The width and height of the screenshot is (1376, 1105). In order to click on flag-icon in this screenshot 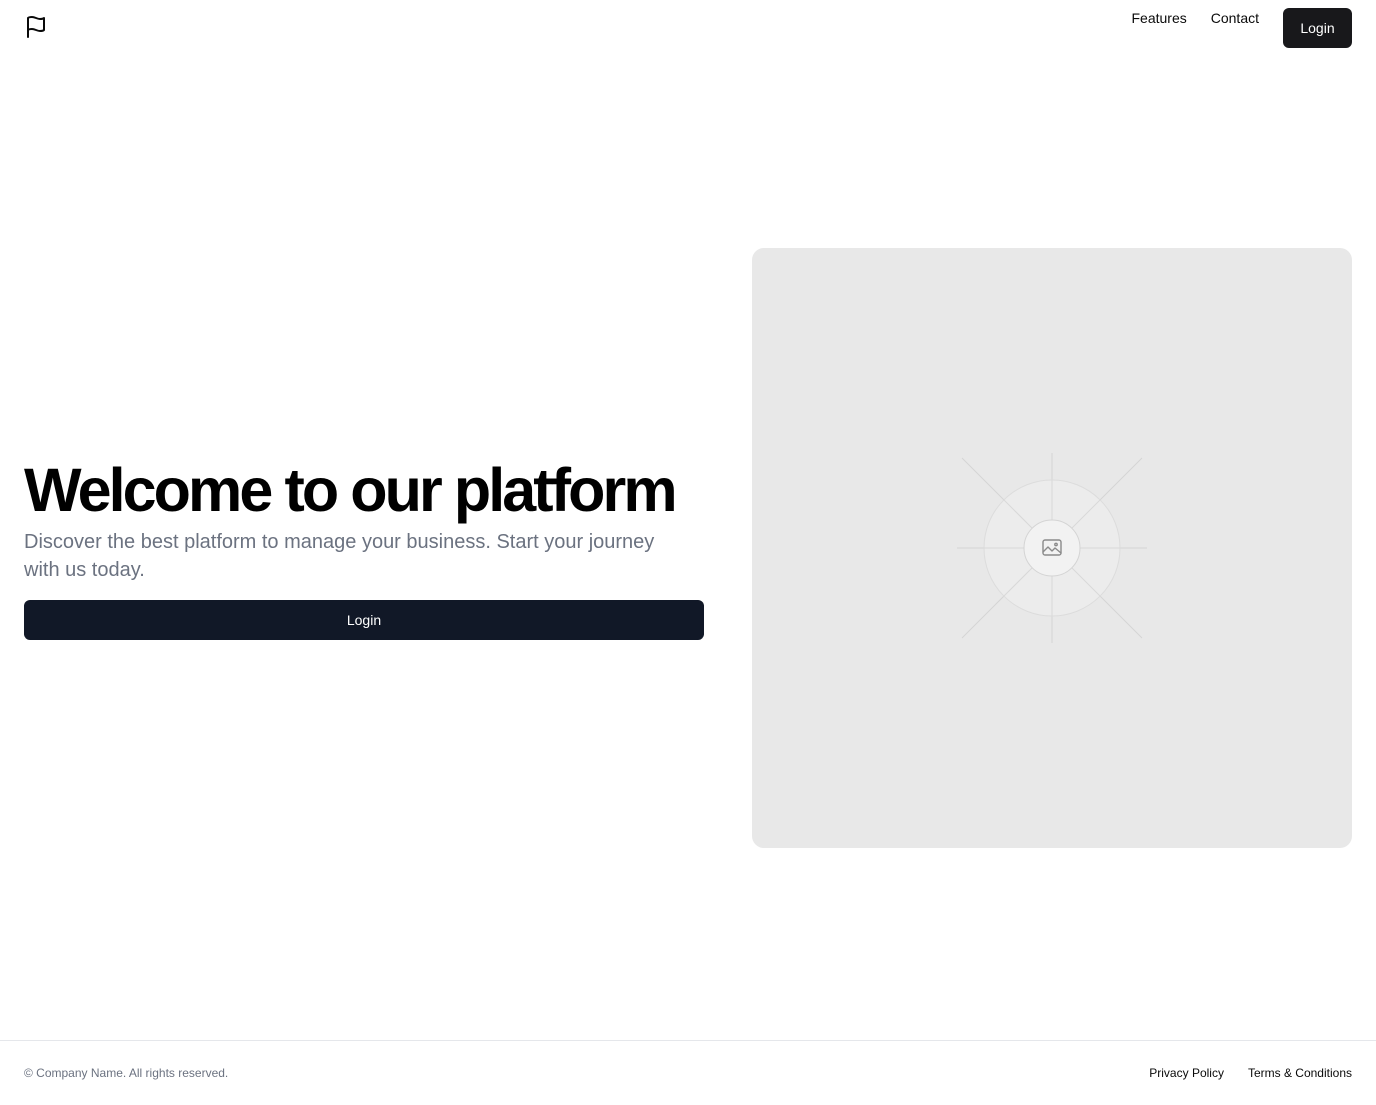, I will do `click(36, 27)`.